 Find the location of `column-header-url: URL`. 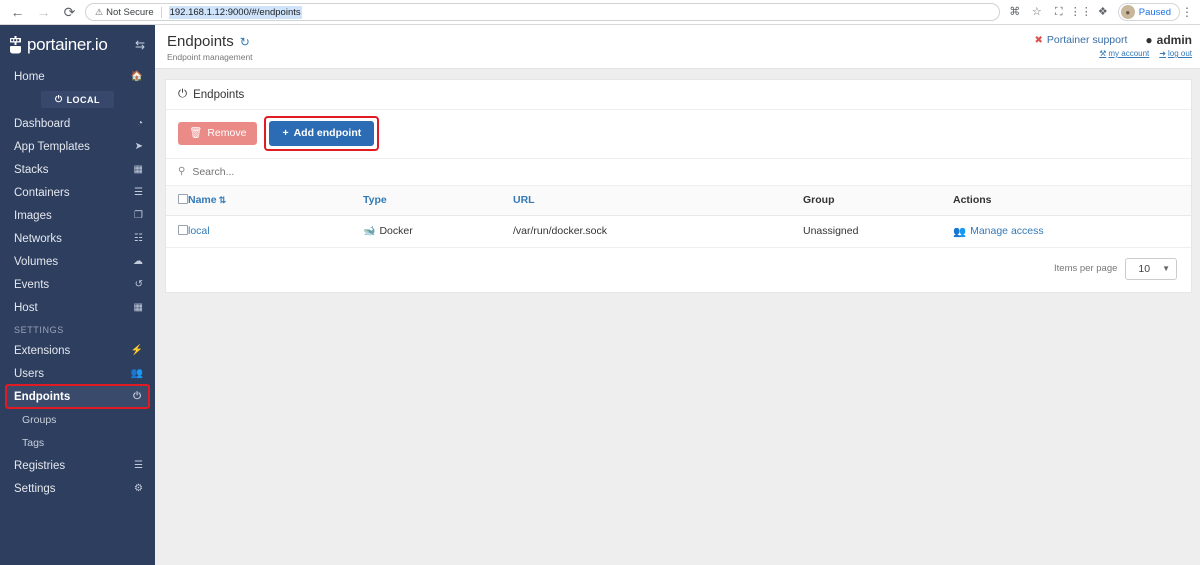

column-header-url: URL is located at coordinates (658, 200).